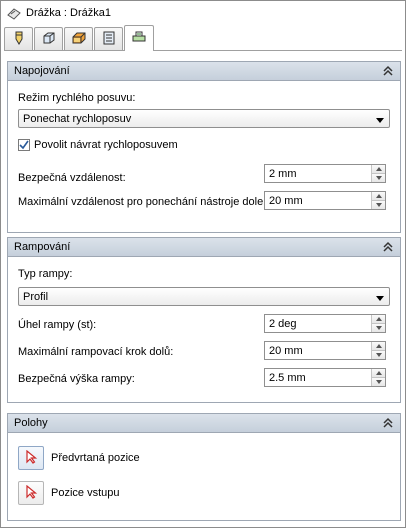  I want to click on predrill-position-button, so click(31, 458).